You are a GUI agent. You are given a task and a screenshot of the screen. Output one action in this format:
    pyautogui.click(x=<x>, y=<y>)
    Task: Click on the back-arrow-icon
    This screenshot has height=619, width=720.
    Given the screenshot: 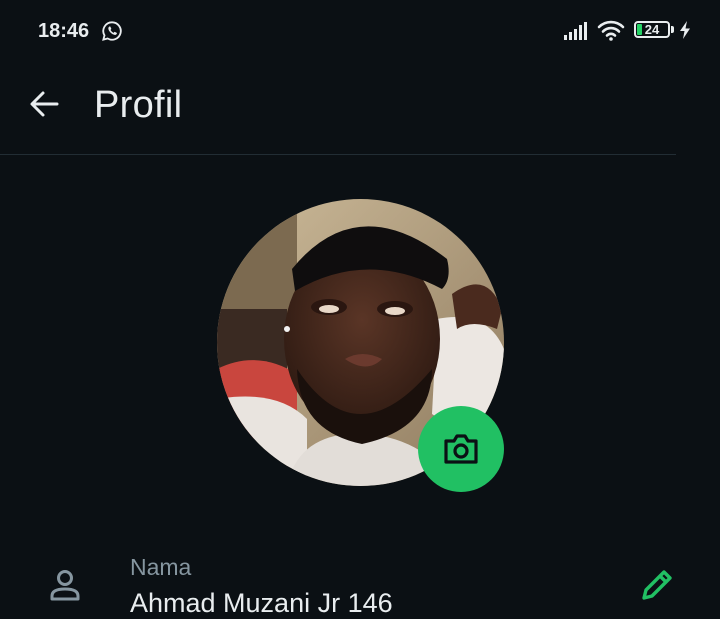 What is the action you would take?
    pyautogui.click(x=44, y=104)
    